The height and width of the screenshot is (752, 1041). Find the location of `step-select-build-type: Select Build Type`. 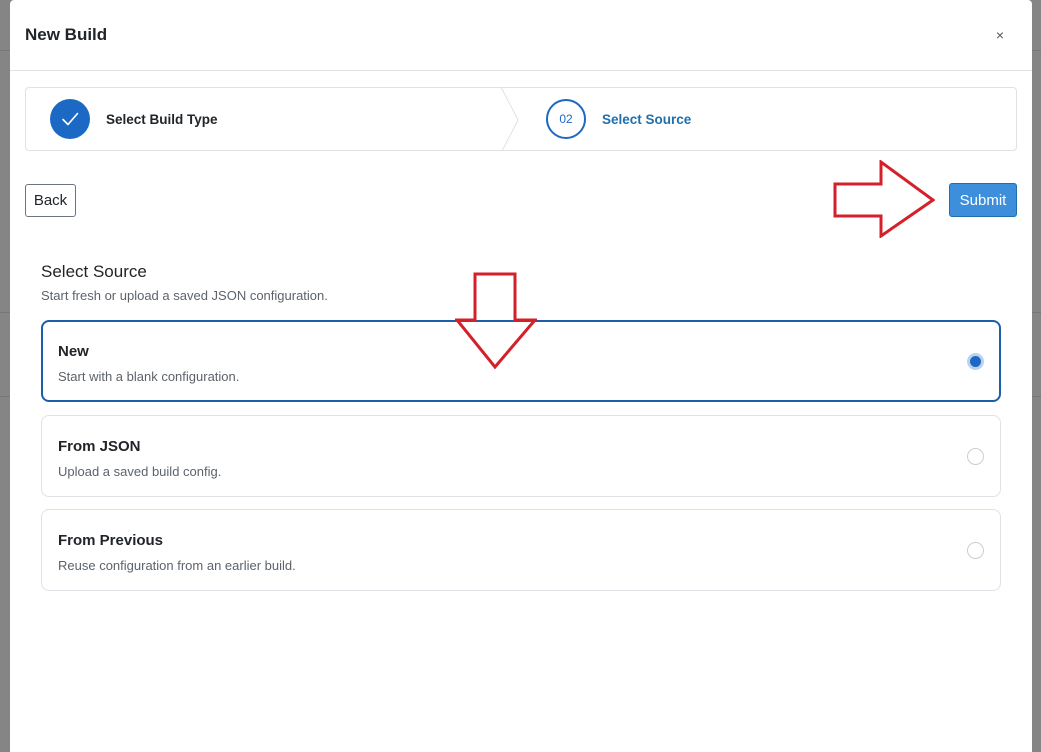

step-select-build-type: Select Build Type is located at coordinates (134, 119).